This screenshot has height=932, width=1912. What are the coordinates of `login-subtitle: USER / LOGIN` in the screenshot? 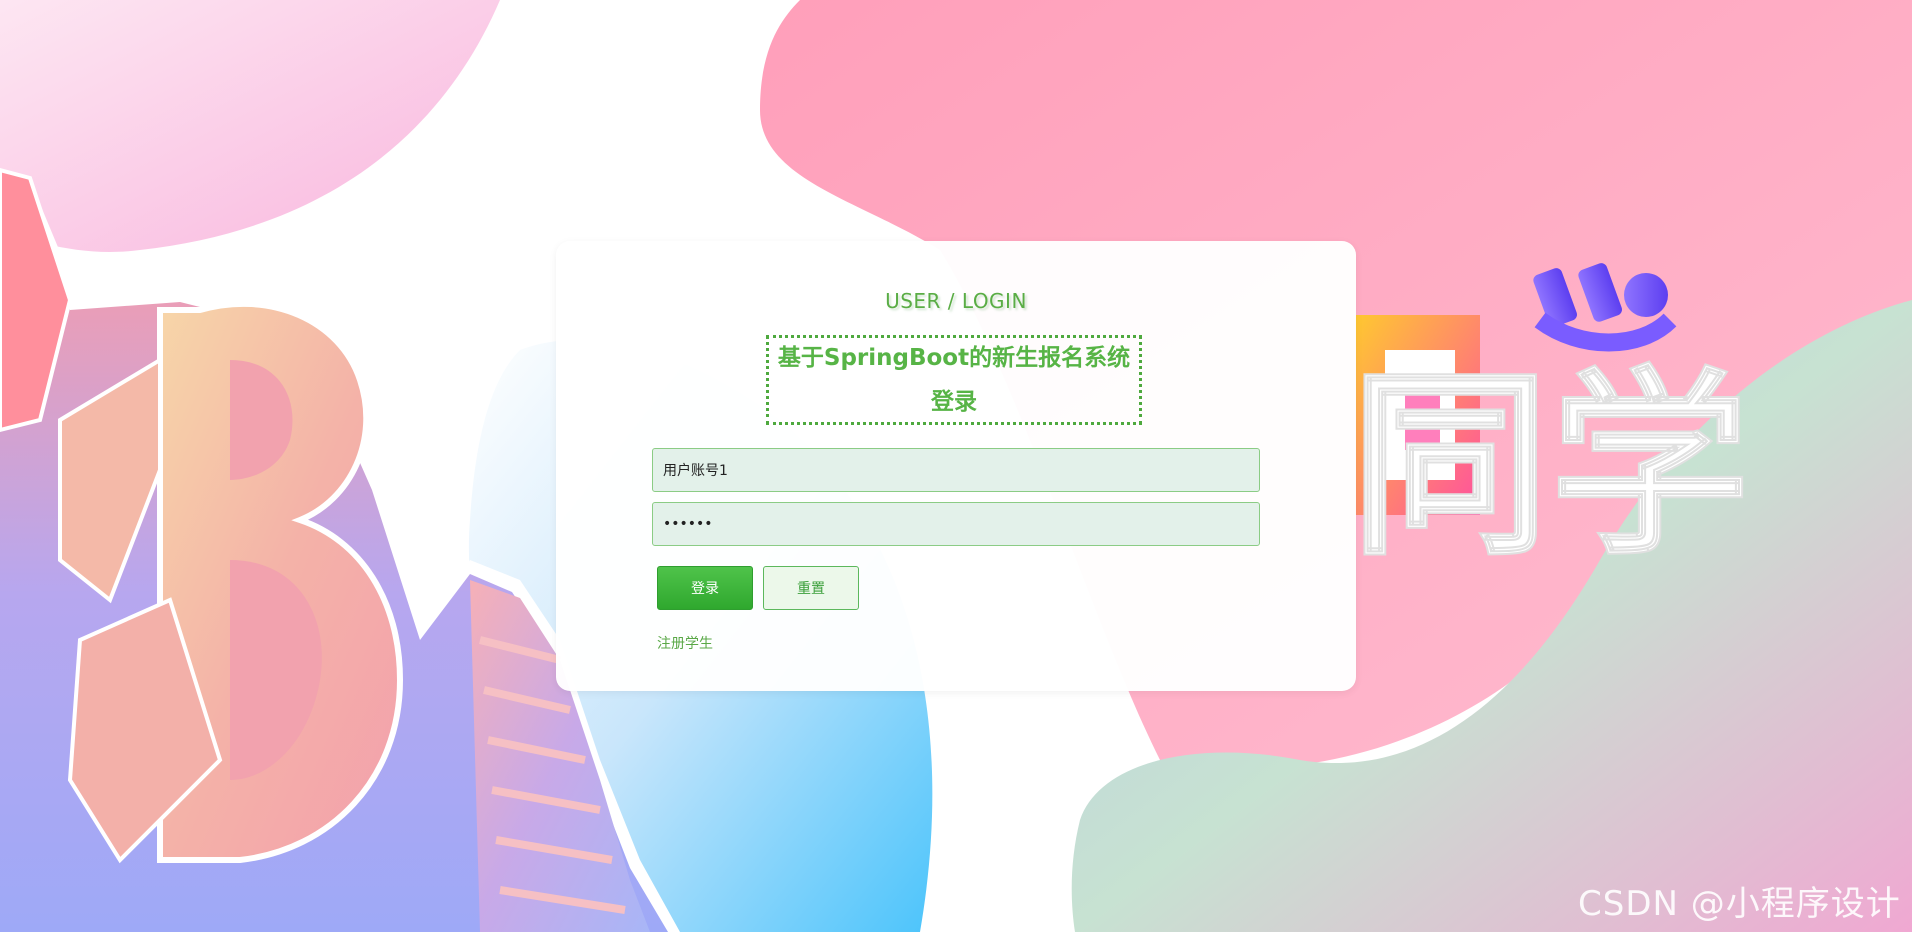 It's located at (956, 301).